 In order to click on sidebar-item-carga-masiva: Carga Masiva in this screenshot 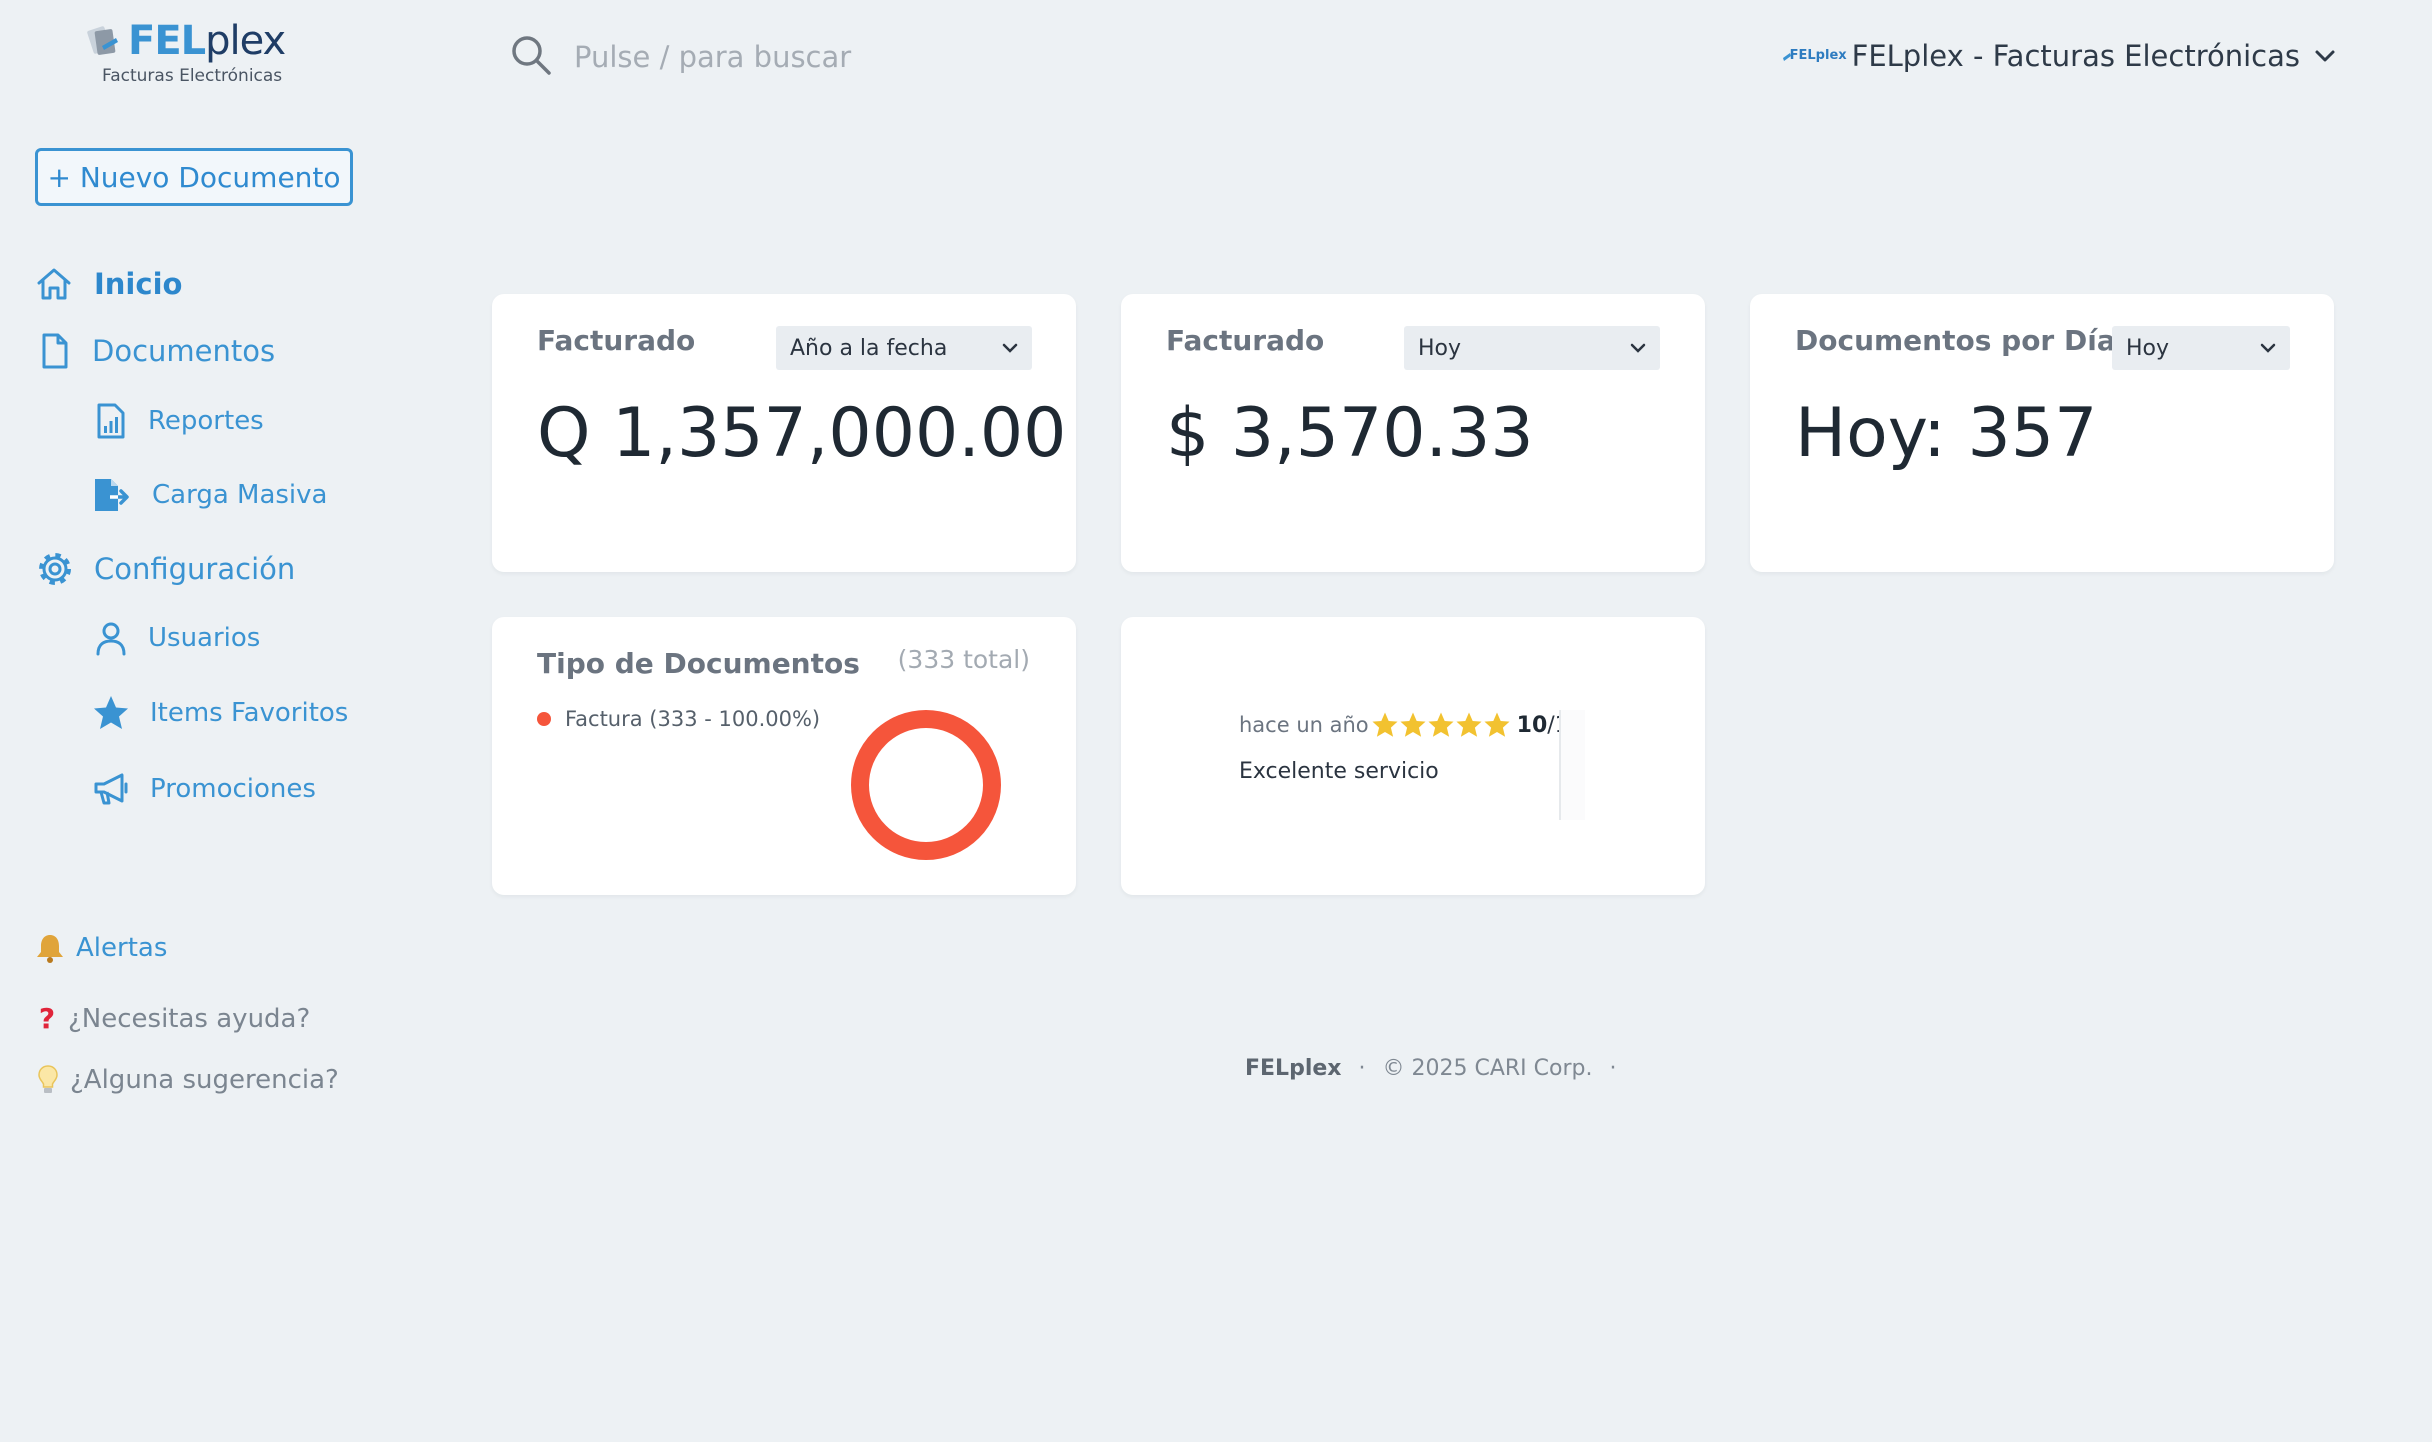, I will do `click(209, 495)`.